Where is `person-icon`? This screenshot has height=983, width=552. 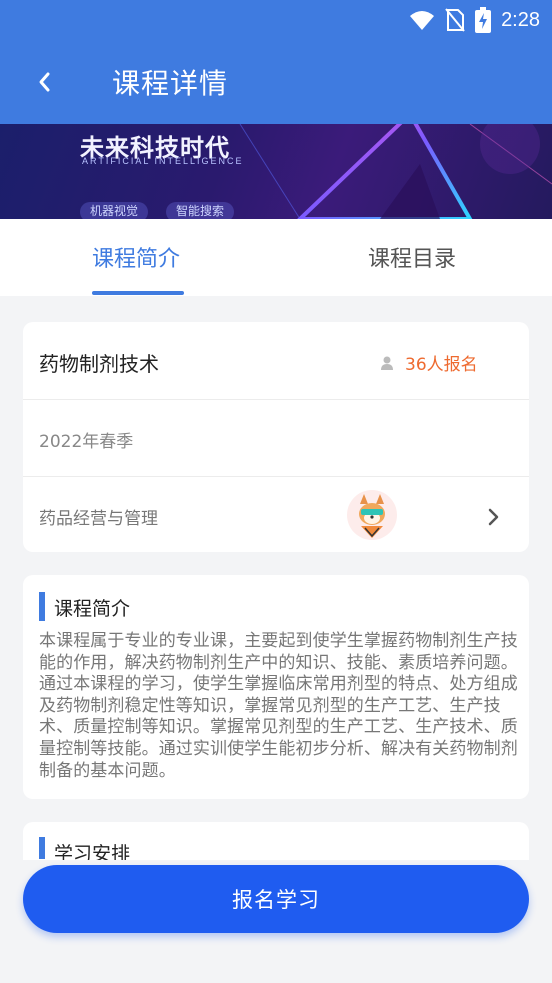 person-icon is located at coordinates (387, 363).